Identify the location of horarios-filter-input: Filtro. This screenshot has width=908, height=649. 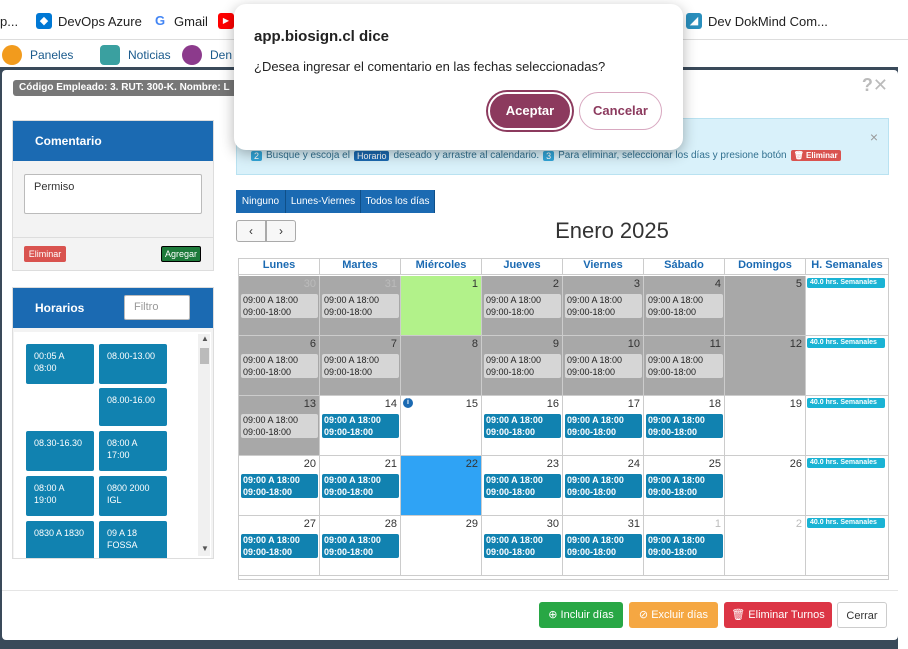
(157, 307).